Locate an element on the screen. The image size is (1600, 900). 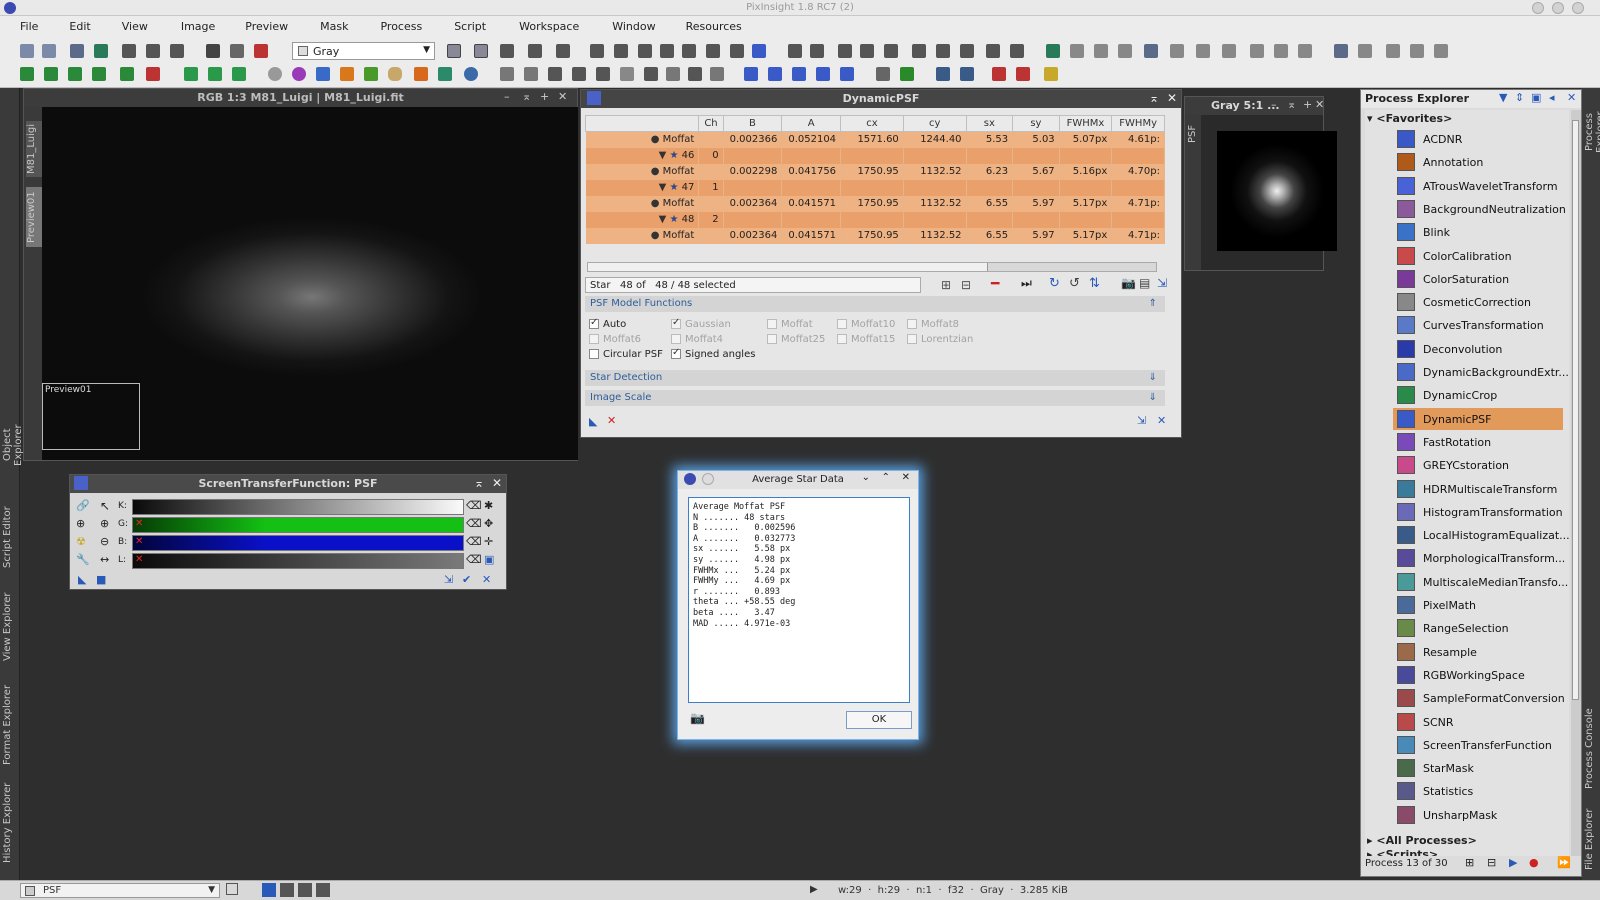
pin-icon is located at coordinates (708, 479).